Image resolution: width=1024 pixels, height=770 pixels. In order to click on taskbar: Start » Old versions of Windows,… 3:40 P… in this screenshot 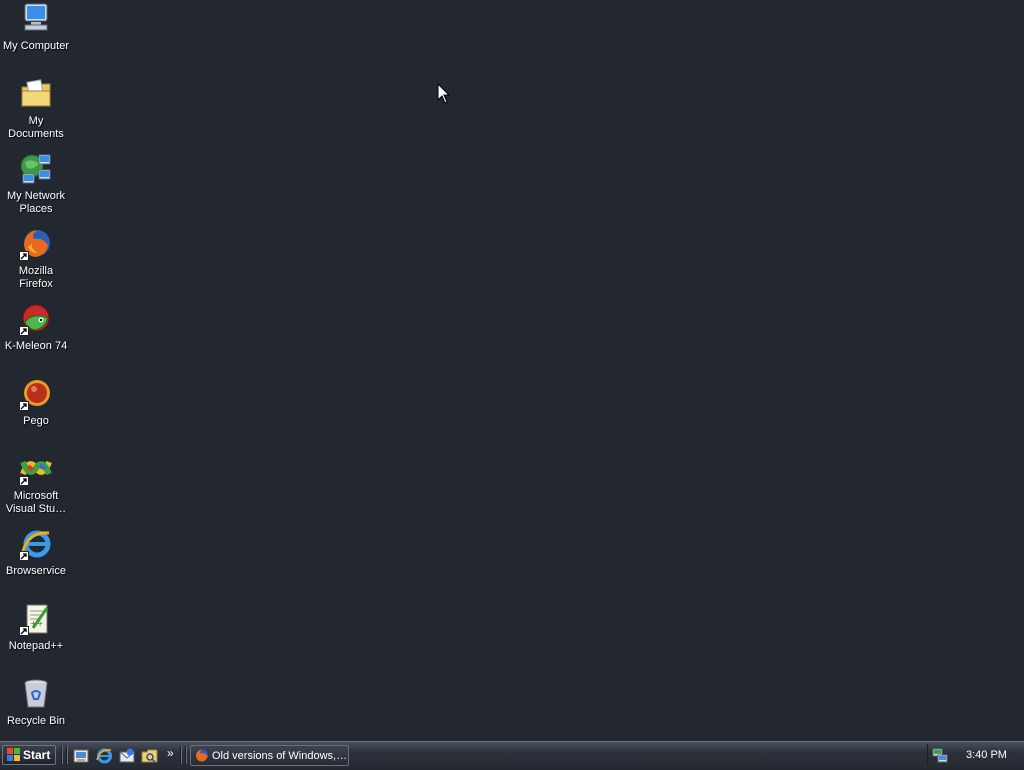, I will do `click(512, 754)`.